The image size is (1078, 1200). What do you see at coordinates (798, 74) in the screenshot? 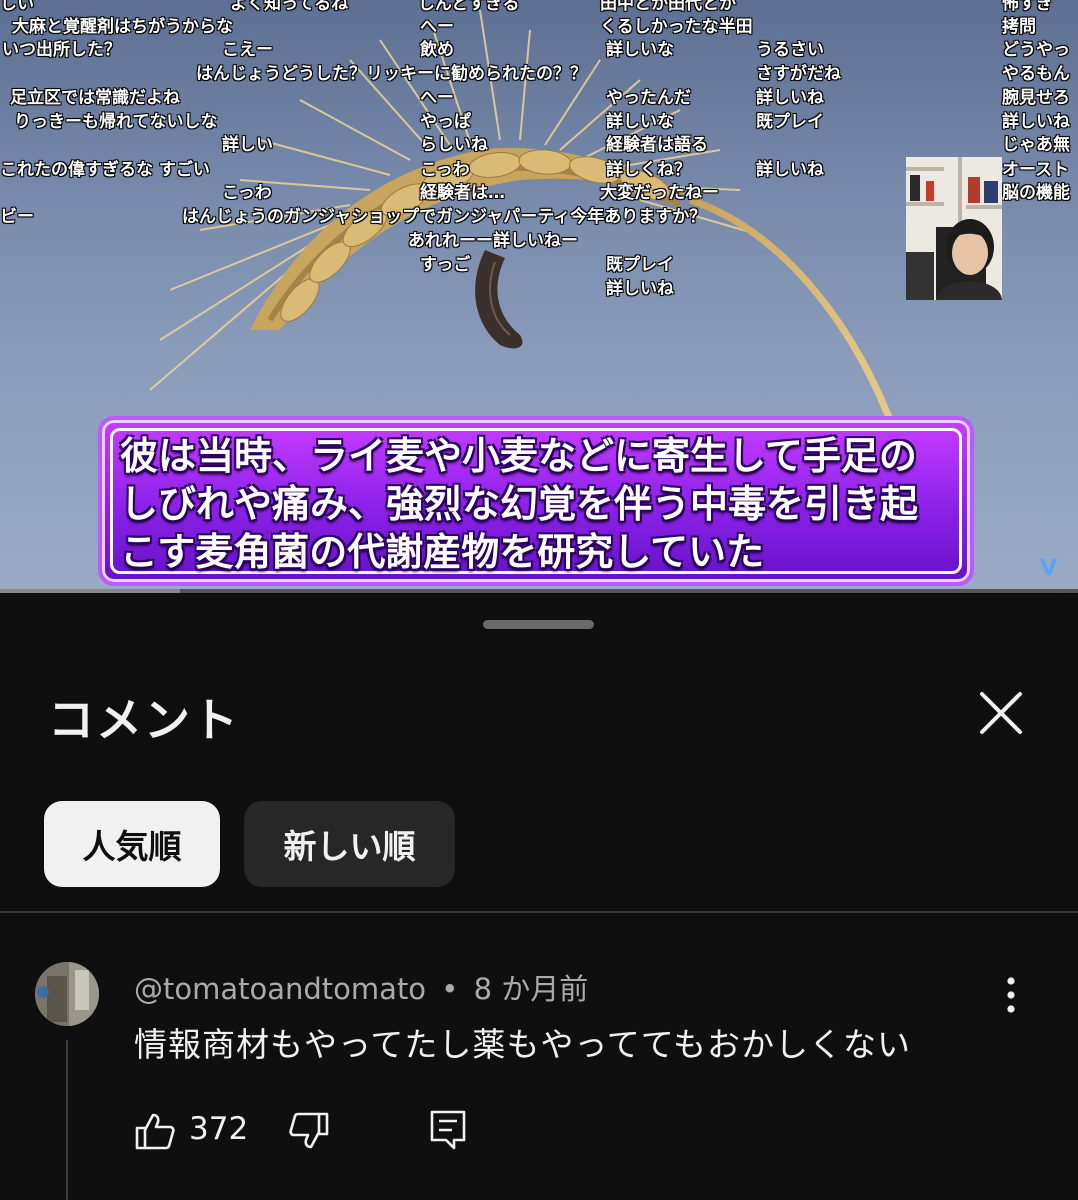
I see `danmaku-comment: さすがだね` at bounding box center [798, 74].